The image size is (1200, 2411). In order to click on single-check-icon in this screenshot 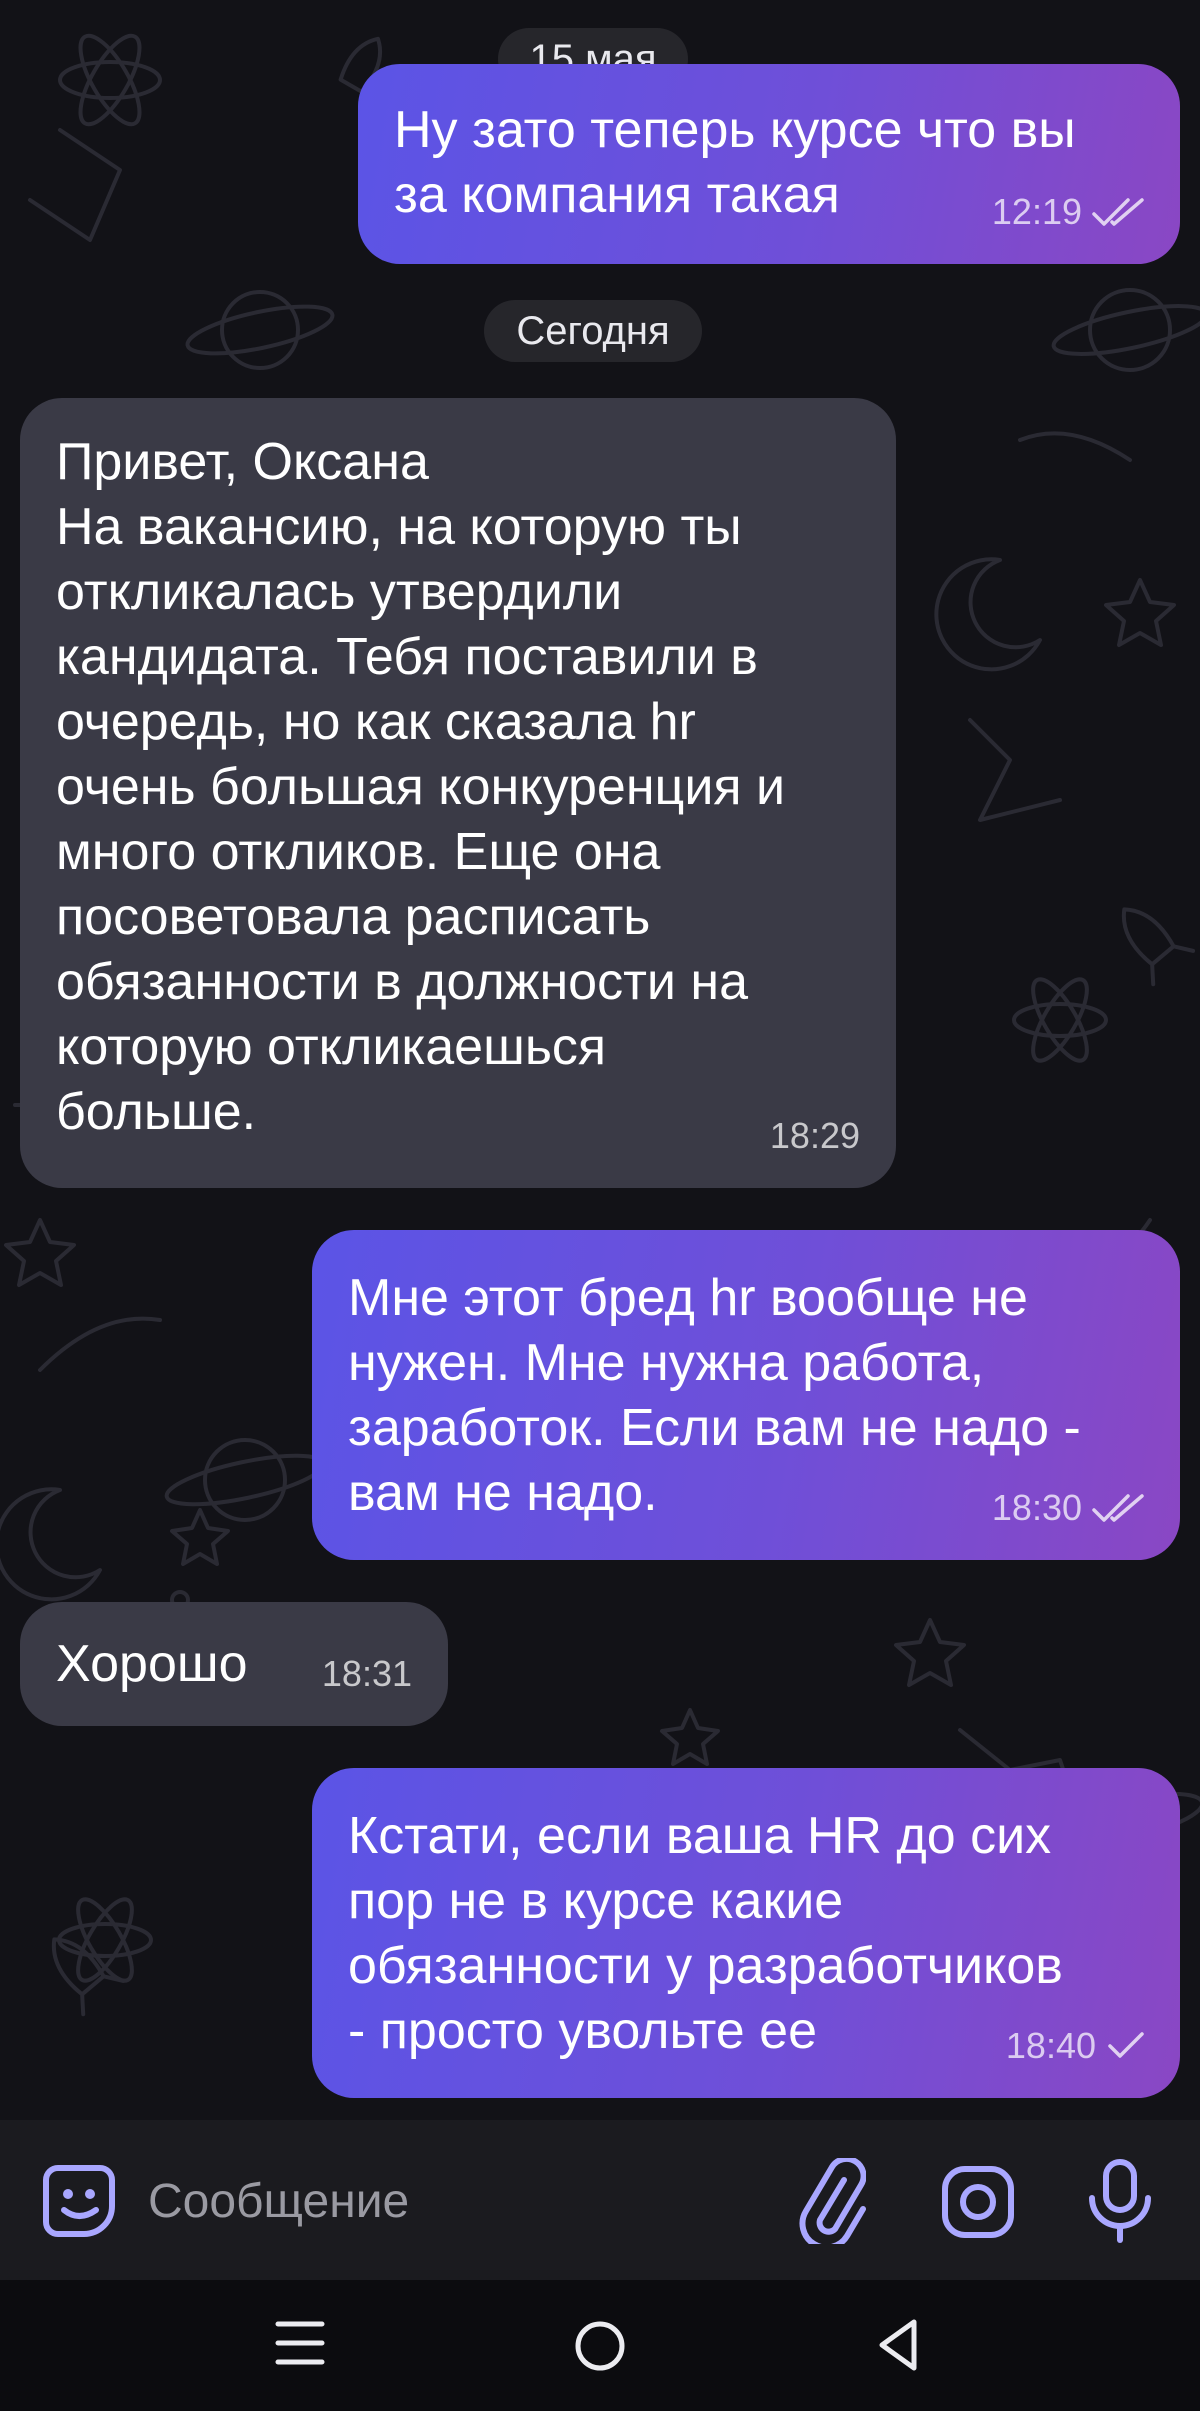, I will do `click(1126, 2044)`.